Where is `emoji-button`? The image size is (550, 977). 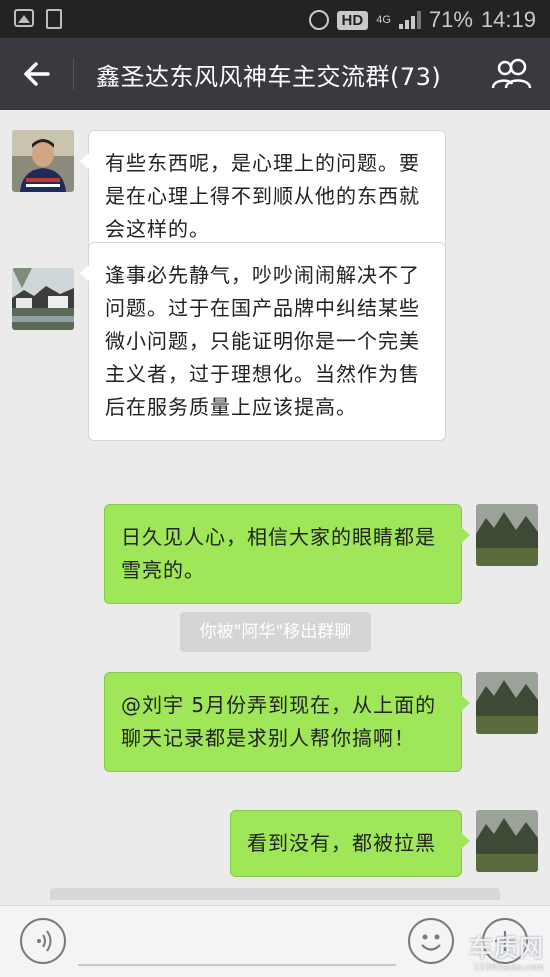 emoji-button is located at coordinates (431, 941).